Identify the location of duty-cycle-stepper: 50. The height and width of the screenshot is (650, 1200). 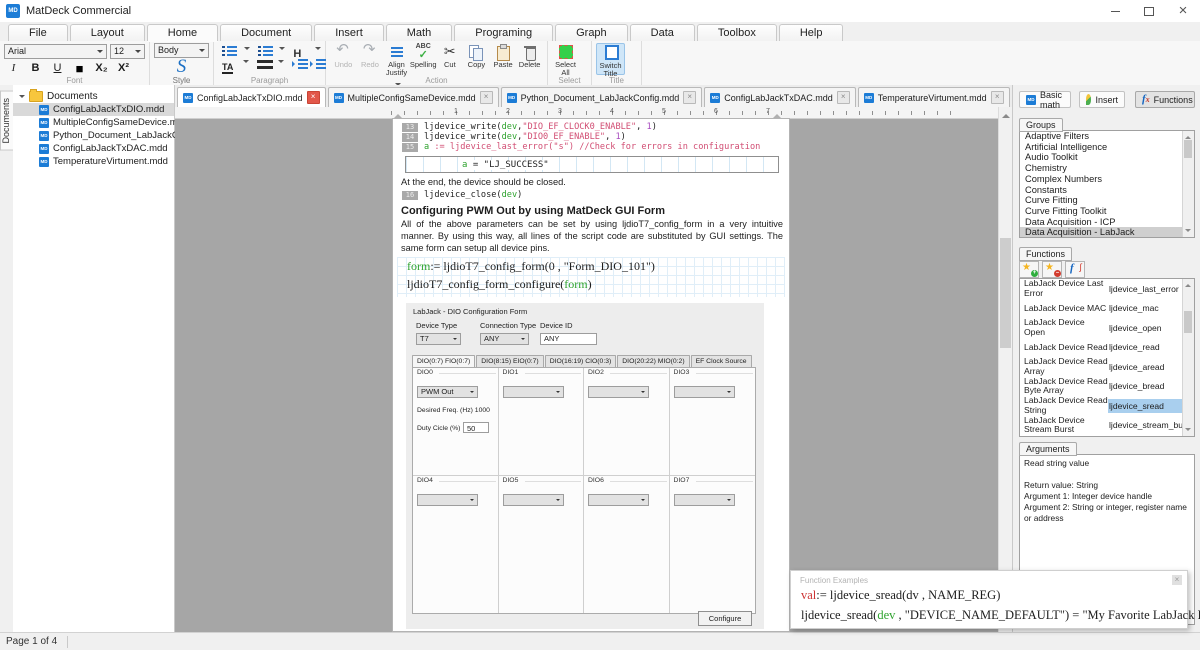
(476, 427).